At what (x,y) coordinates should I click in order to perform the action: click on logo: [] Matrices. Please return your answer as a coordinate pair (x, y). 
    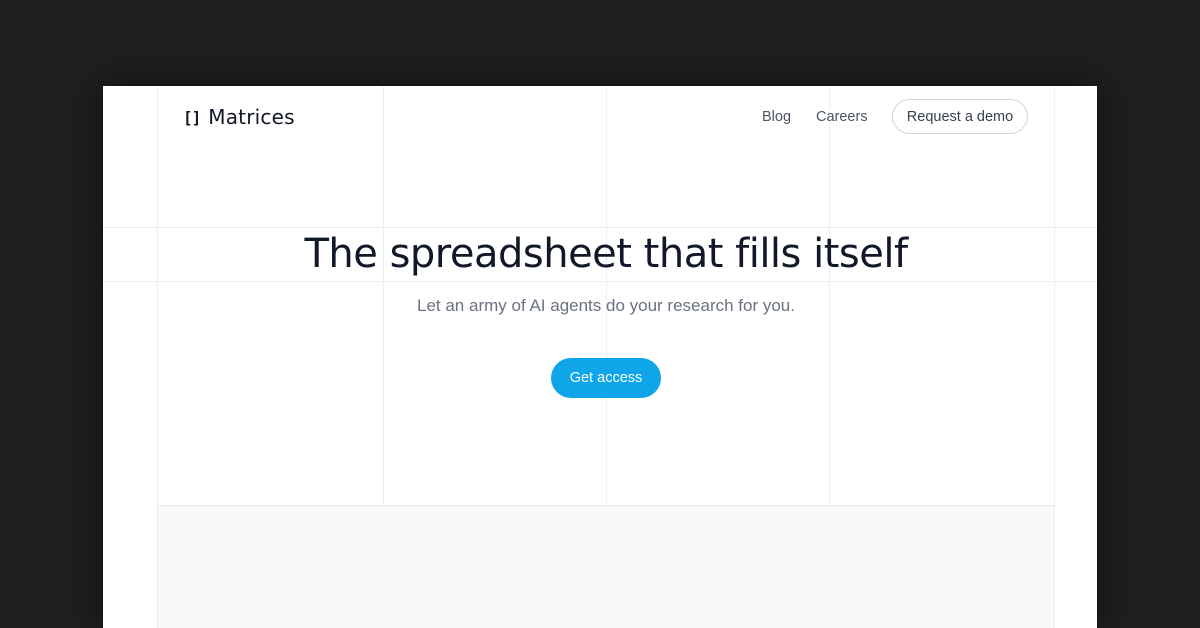
    Looking at the image, I should click on (239, 117).